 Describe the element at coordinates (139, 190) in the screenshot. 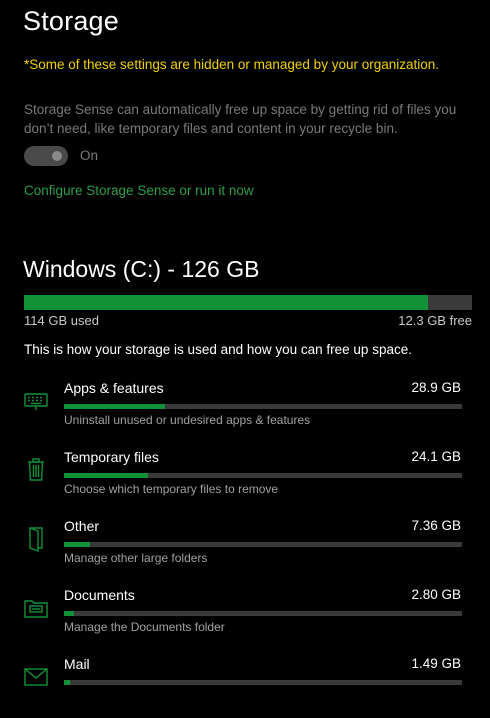

I see `configure-storage-sense-link: Configure Storage Sense or run it now` at that location.